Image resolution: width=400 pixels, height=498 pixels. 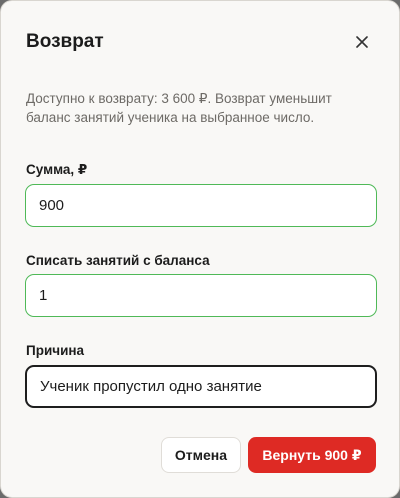 I want to click on reason-label: Причина, so click(x=55, y=350).